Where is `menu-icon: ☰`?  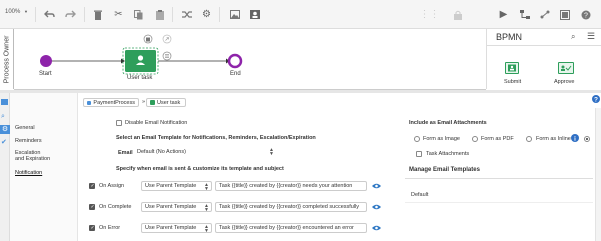 menu-icon: ☰ is located at coordinates (591, 36).